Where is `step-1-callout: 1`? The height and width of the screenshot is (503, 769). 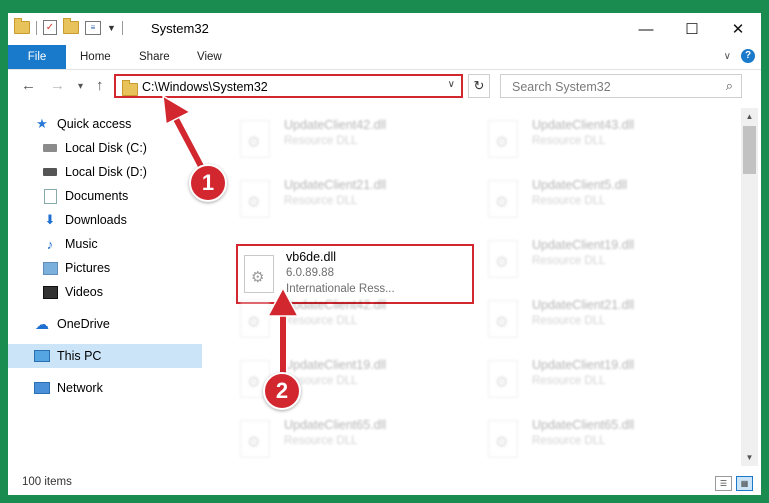 step-1-callout: 1 is located at coordinates (208, 183).